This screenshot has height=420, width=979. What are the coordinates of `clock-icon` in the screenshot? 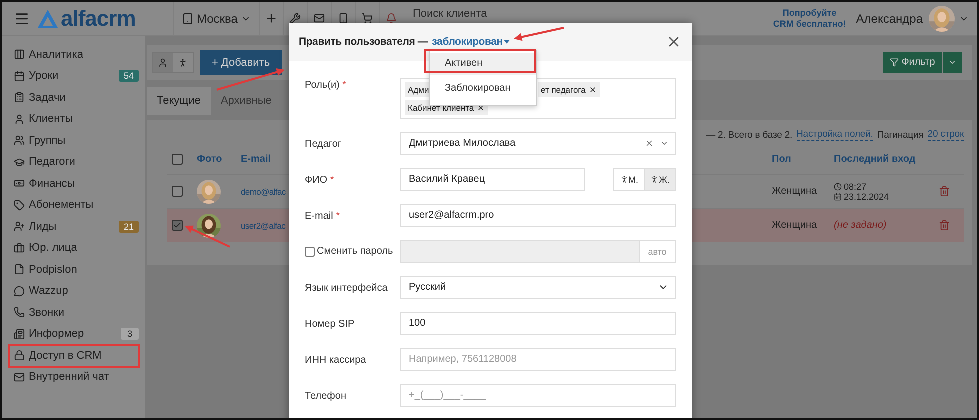 It's located at (838, 186).